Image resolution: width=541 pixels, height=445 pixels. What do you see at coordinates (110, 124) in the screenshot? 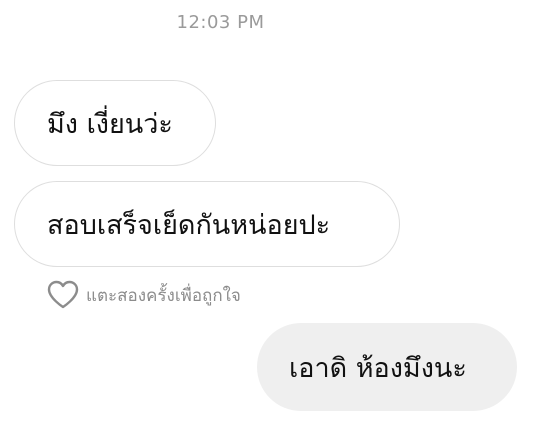
I see `message-text: มึง เงี่ยนว่ะ` at bounding box center [110, 124].